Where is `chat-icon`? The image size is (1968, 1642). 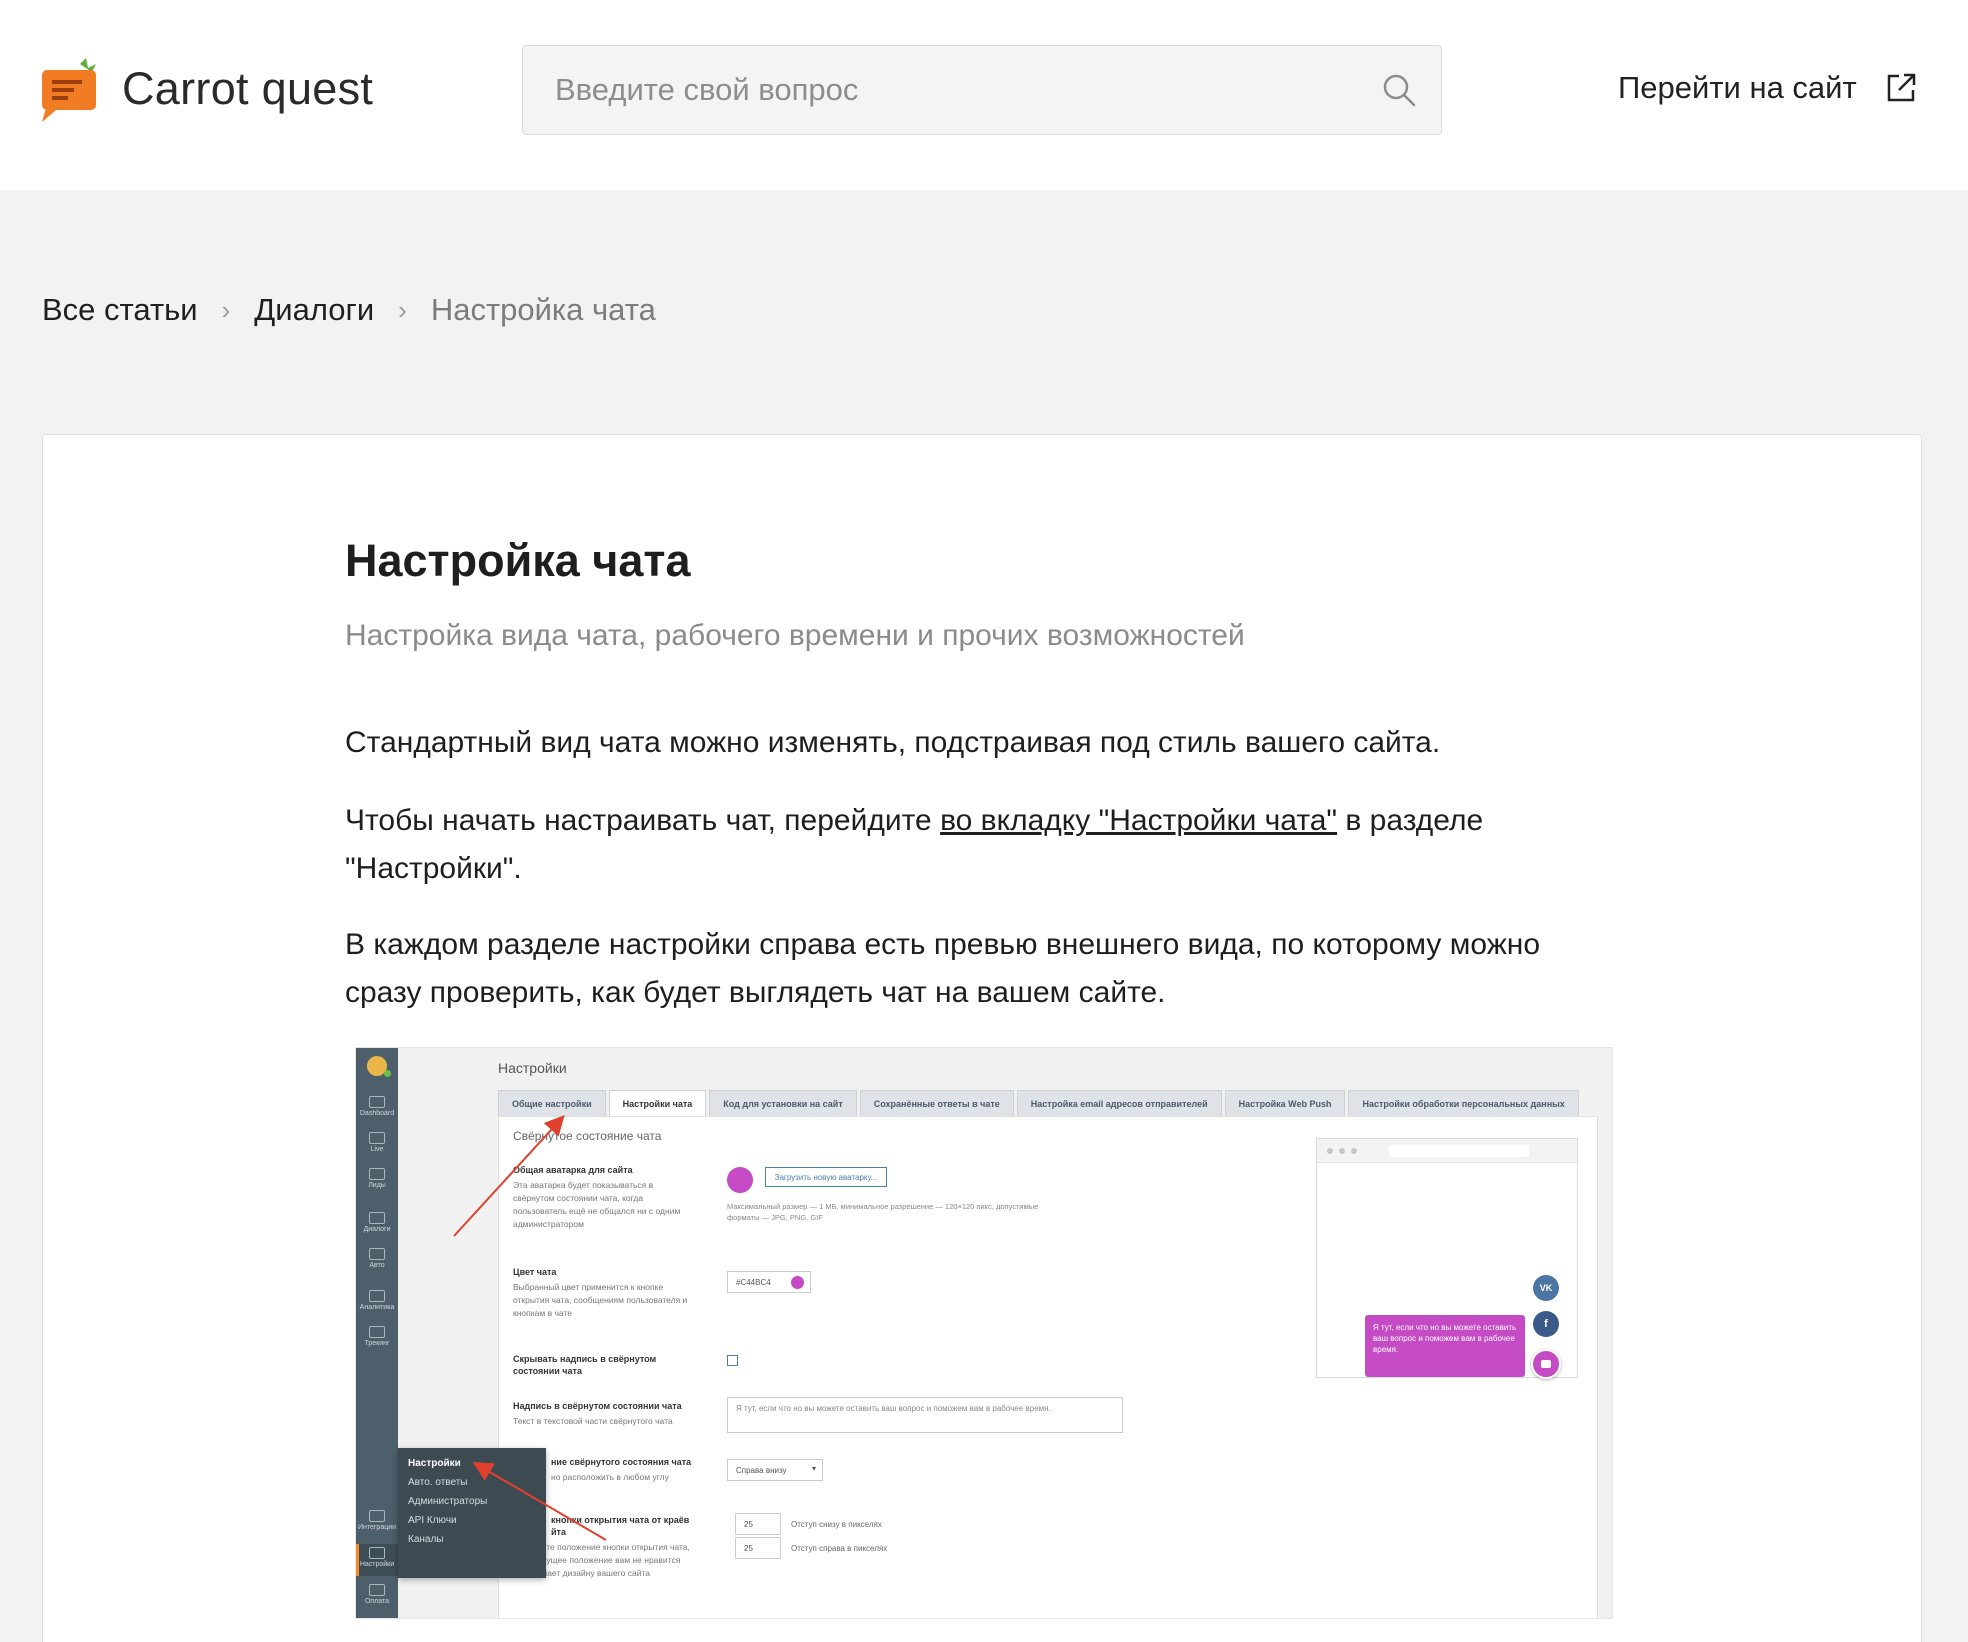 chat-icon is located at coordinates (377, 1218).